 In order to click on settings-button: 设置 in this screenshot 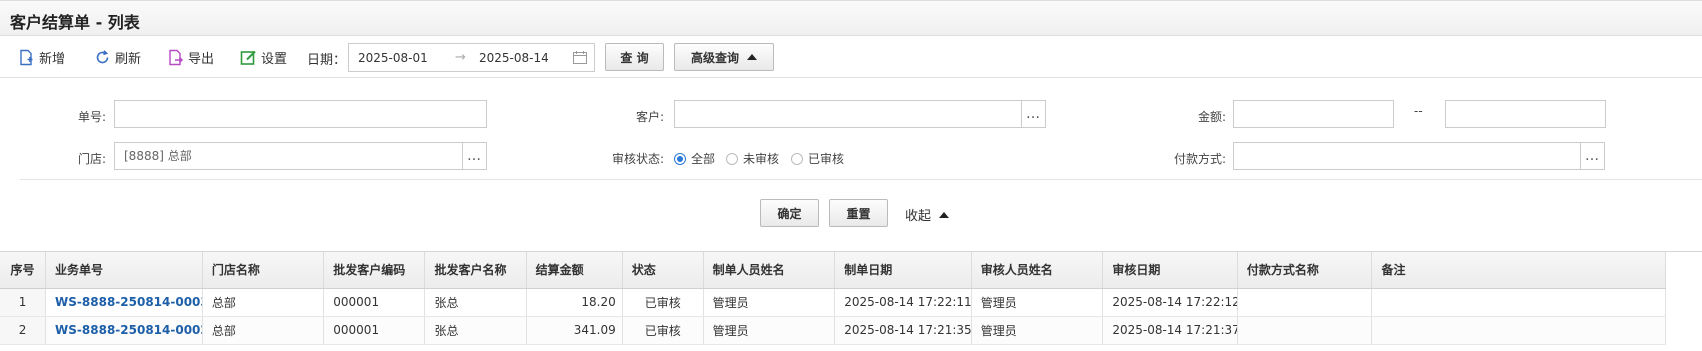, I will do `click(263, 57)`.